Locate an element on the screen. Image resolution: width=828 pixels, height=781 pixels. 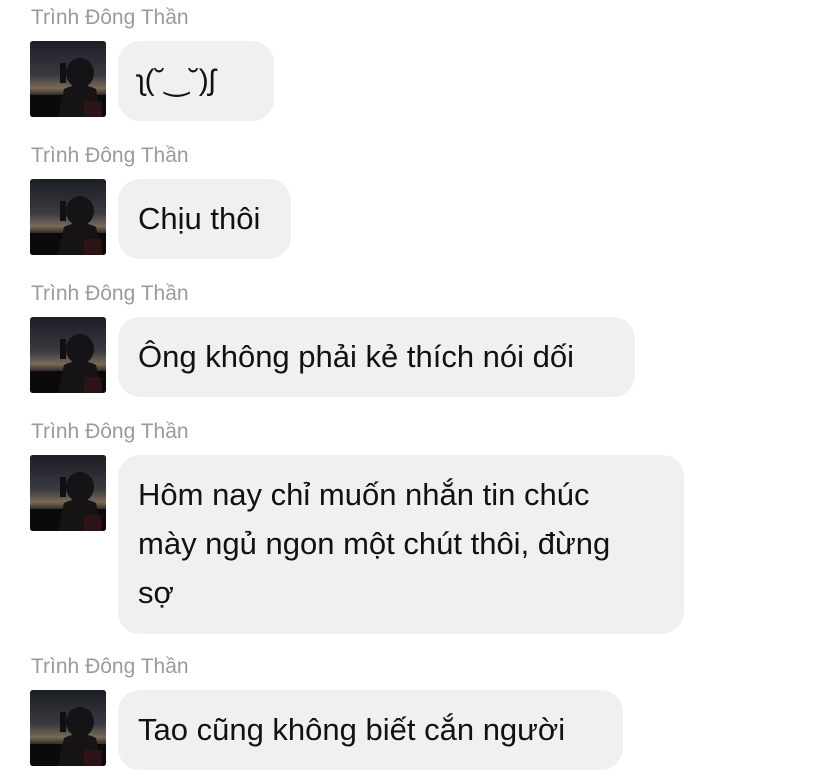
message-bubble: Tao cũng không biết cắn người is located at coordinates (370, 730).